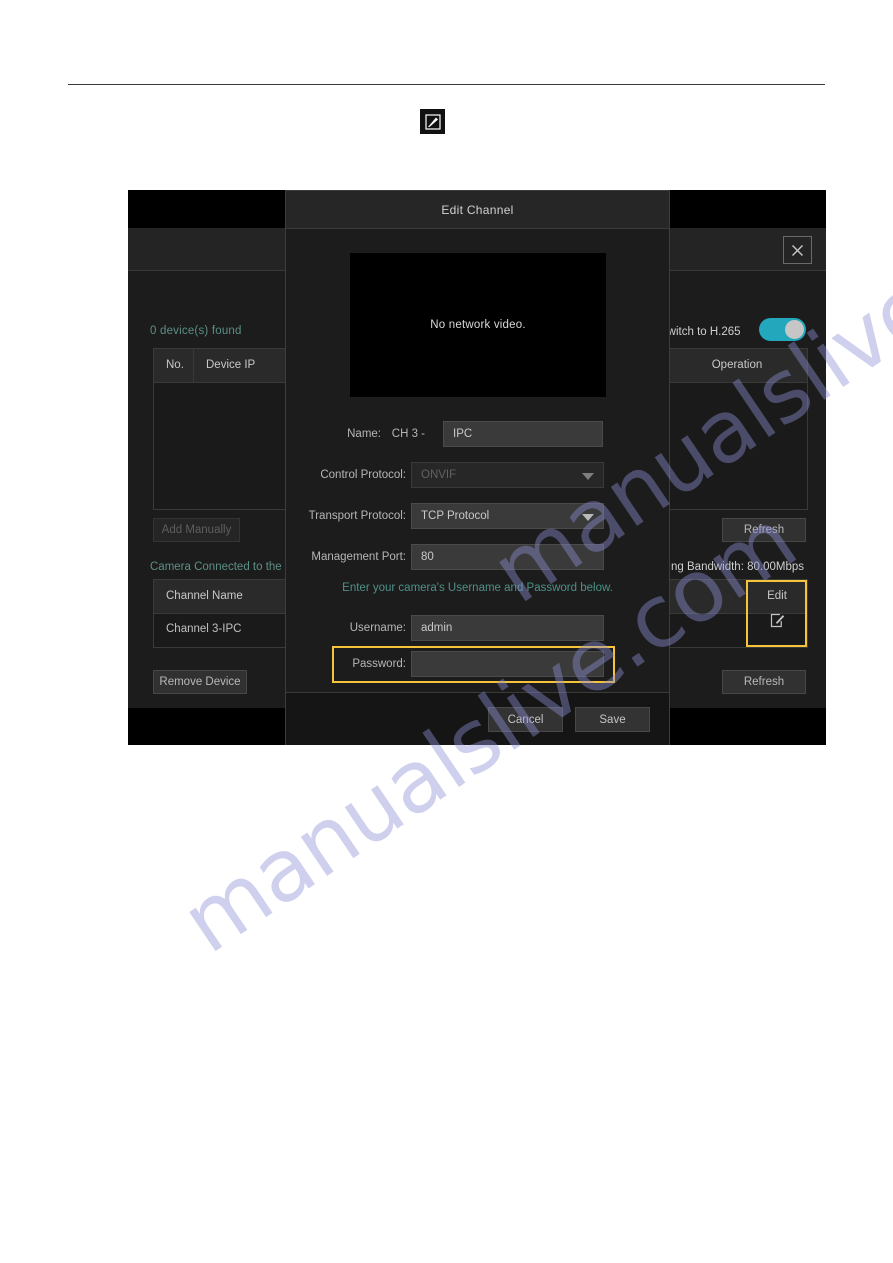 This screenshot has height=1263, width=893. What do you see at coordinates (612, 719) in the screenshot?
I see `save-button: Save` at bounding box center [612, 719].